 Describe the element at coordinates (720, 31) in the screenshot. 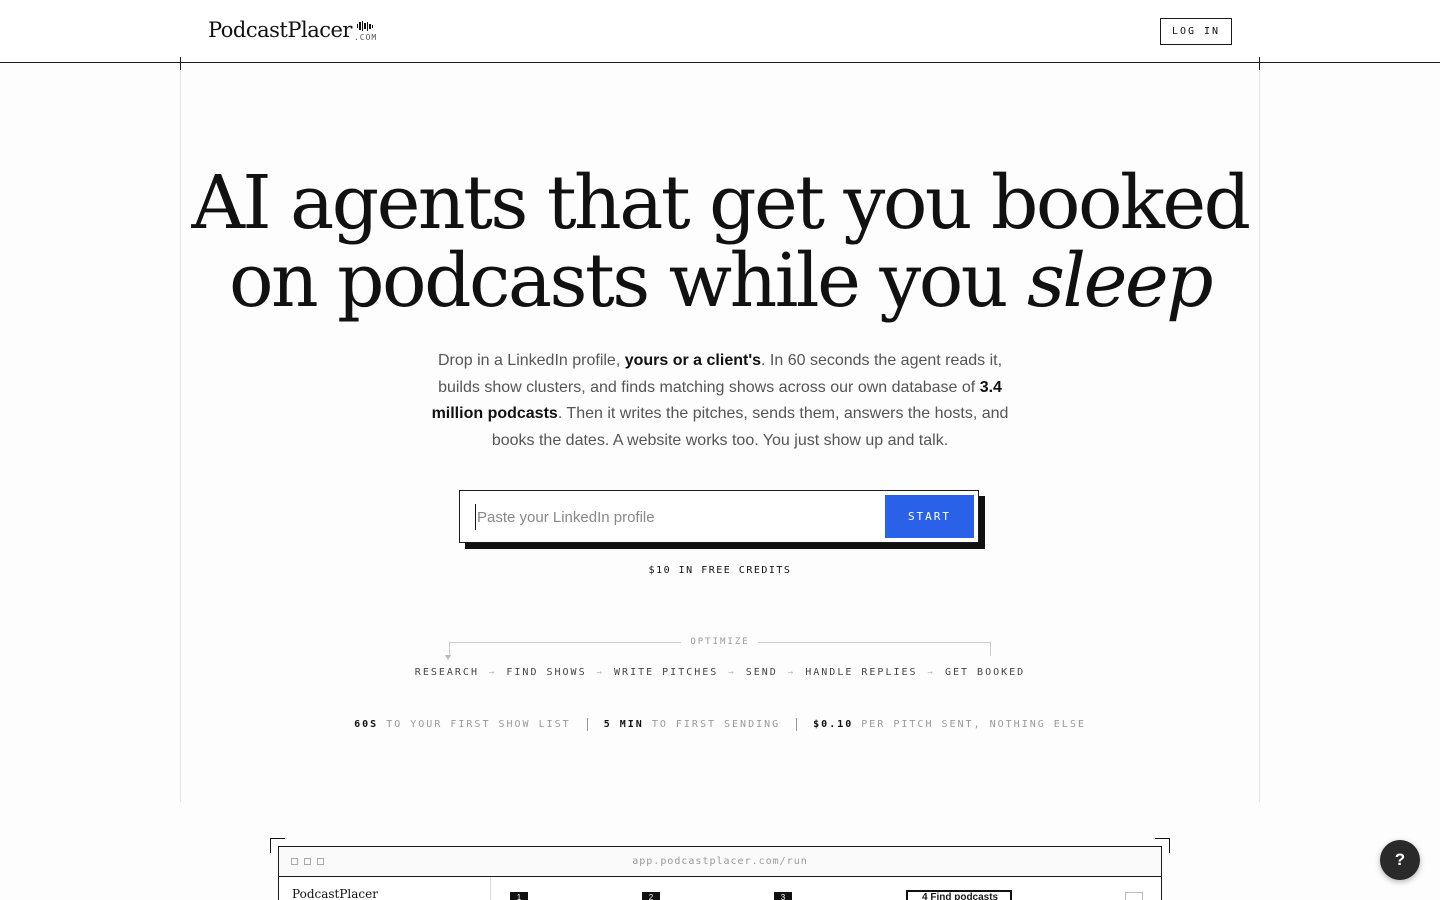

I see `site-header: PodcastPlacer .COM LOG IN` at that location.